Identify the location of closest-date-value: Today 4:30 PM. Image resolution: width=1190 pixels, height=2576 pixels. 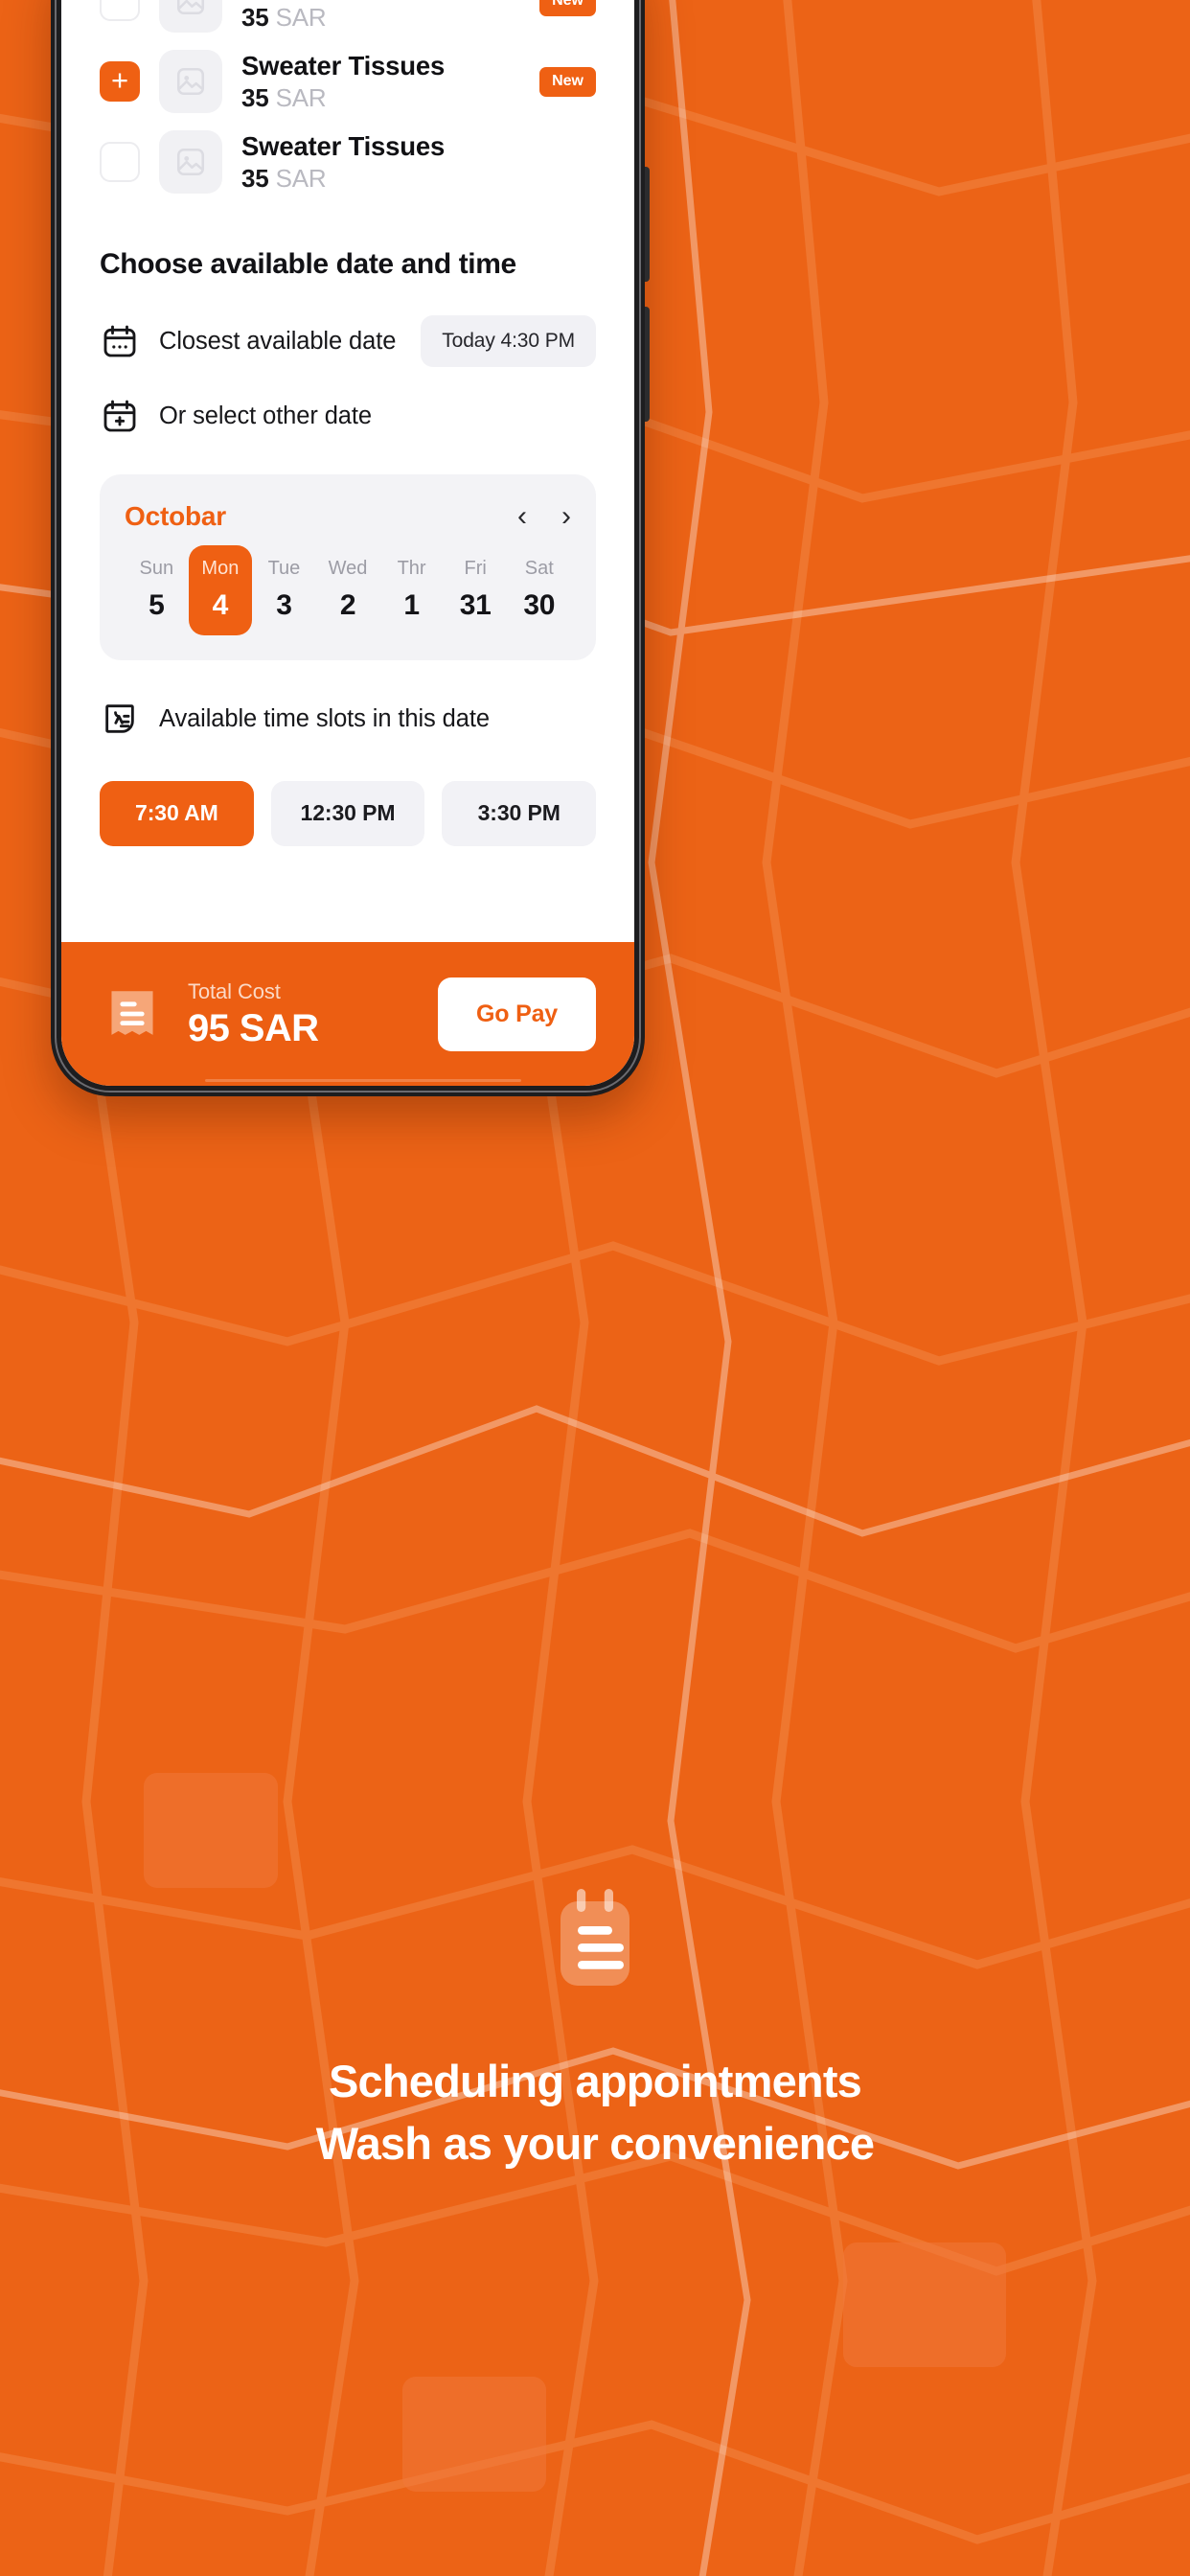
(509, 341).